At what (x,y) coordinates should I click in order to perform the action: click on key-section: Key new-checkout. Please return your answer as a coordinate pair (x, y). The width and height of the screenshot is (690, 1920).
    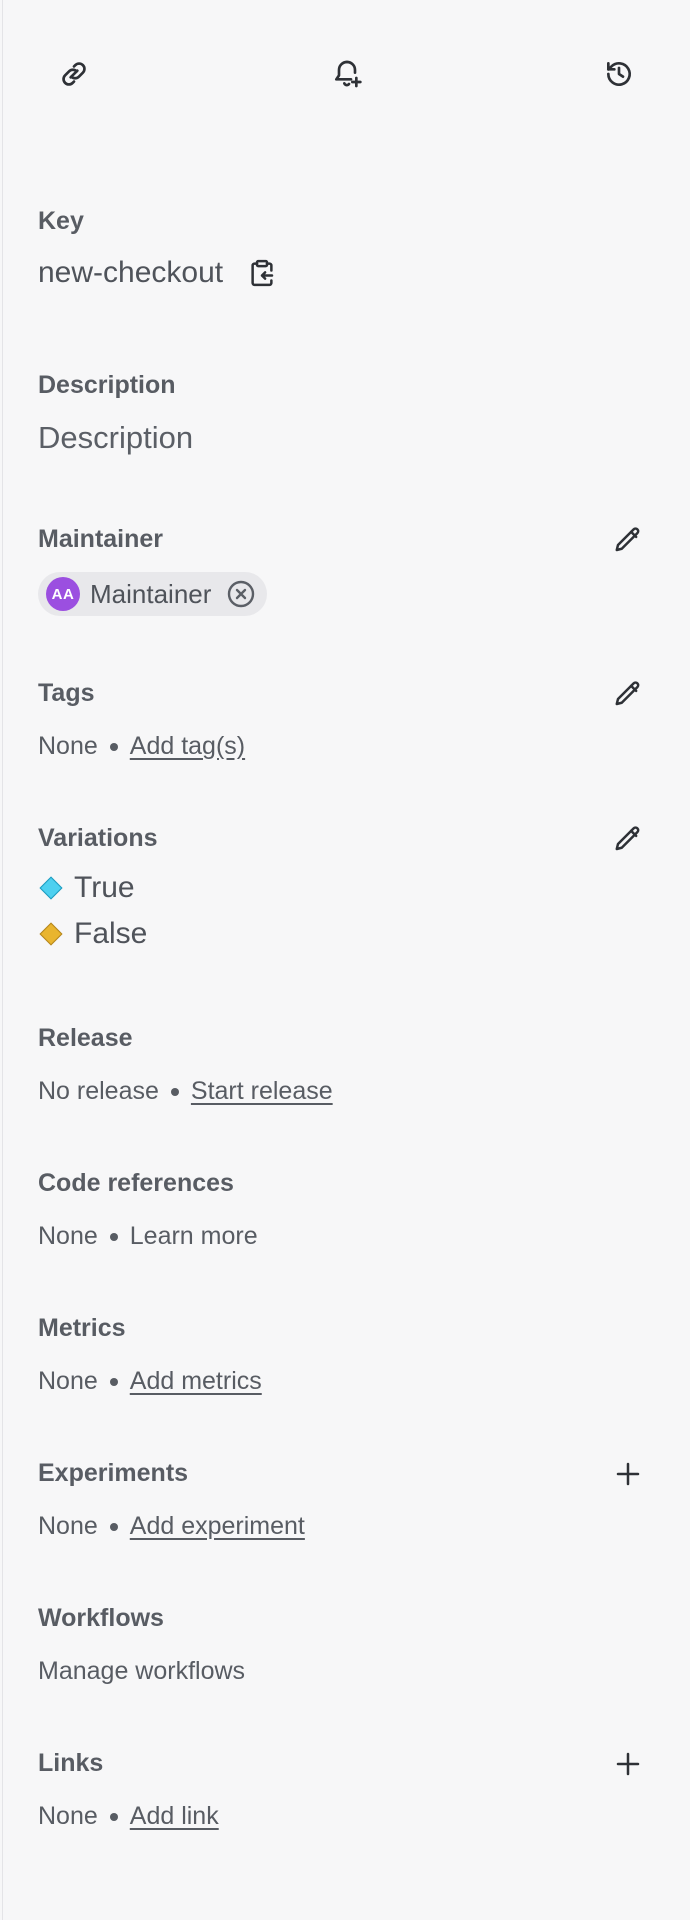
    Looking at the image, I should click on (343, 248).